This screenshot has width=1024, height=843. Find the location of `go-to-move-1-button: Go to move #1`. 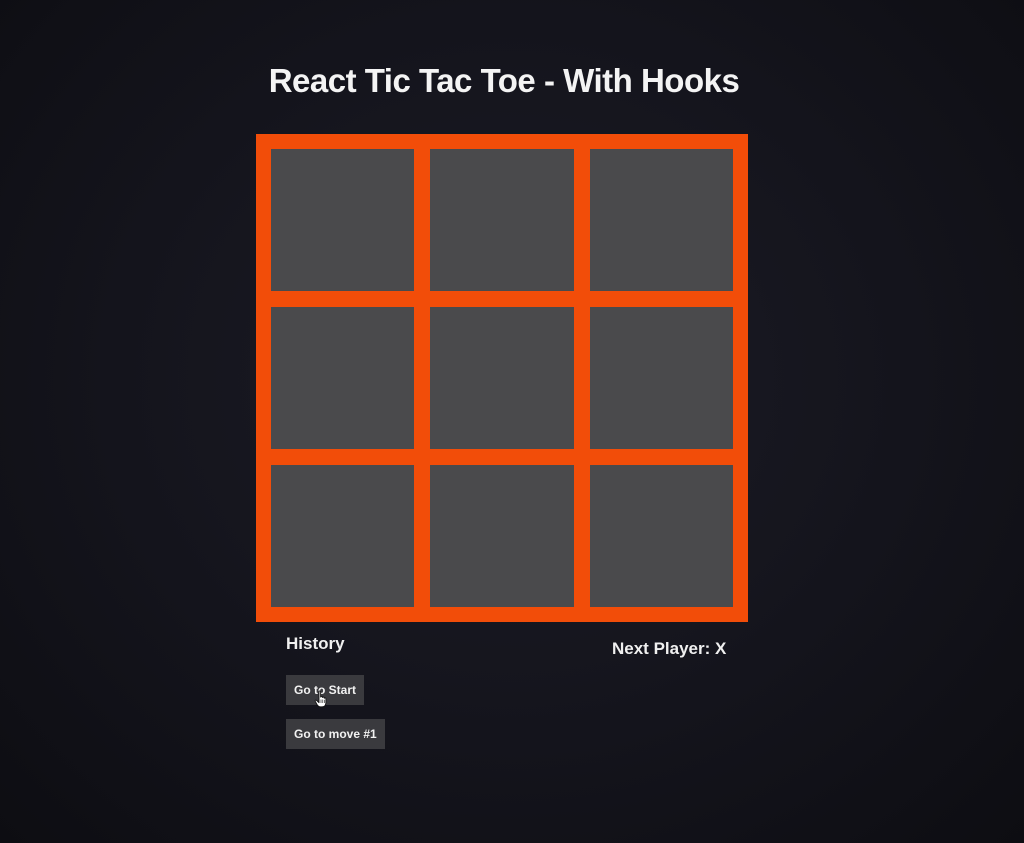

go-to-move-1-button: Go to move #1 is located at coordinates (335, 734).